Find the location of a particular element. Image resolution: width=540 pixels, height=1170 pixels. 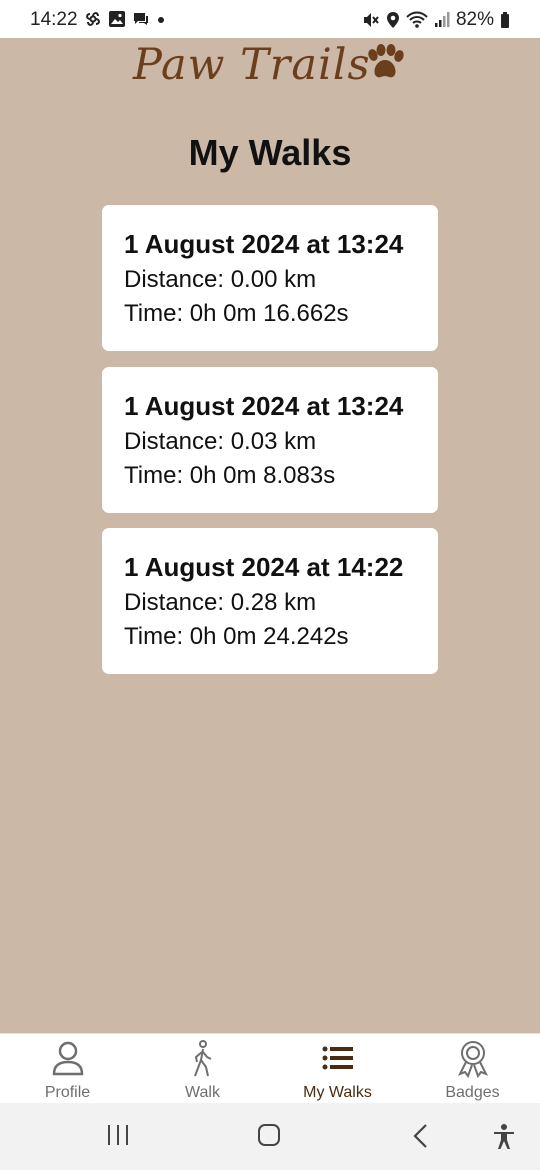

nav-item-profile: Profile is located at coordinates (67, 1069).